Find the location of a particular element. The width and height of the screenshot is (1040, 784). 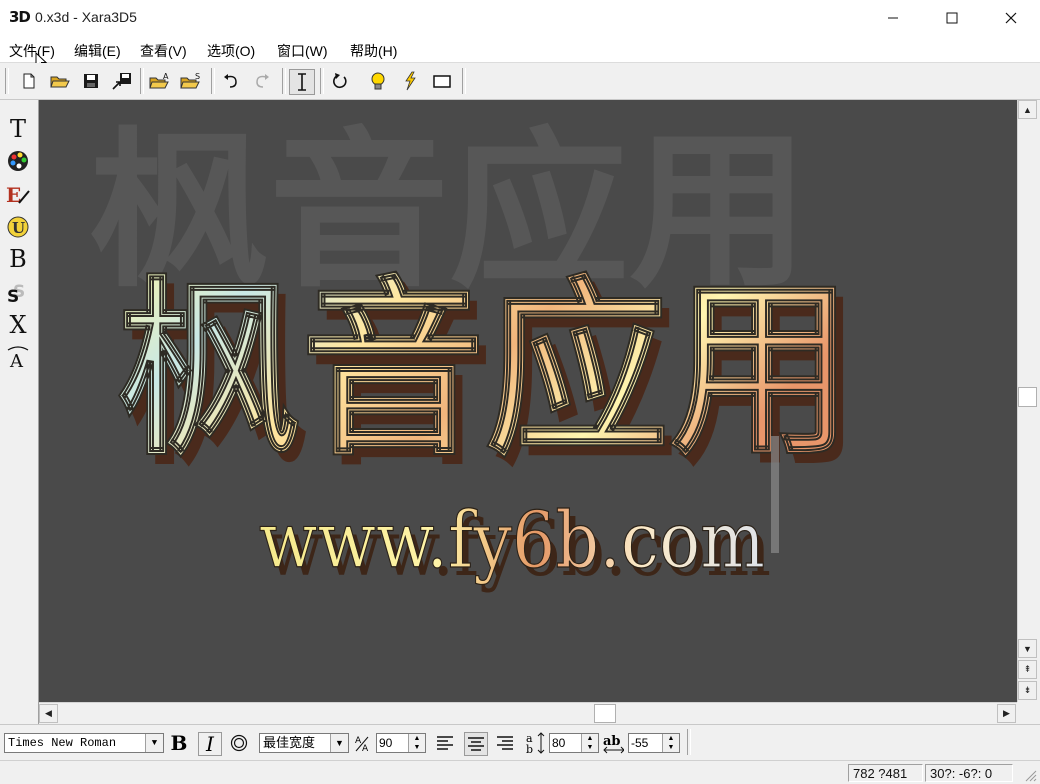

scroll-up-icon: ▲ is located at coordinates (1027, 109).